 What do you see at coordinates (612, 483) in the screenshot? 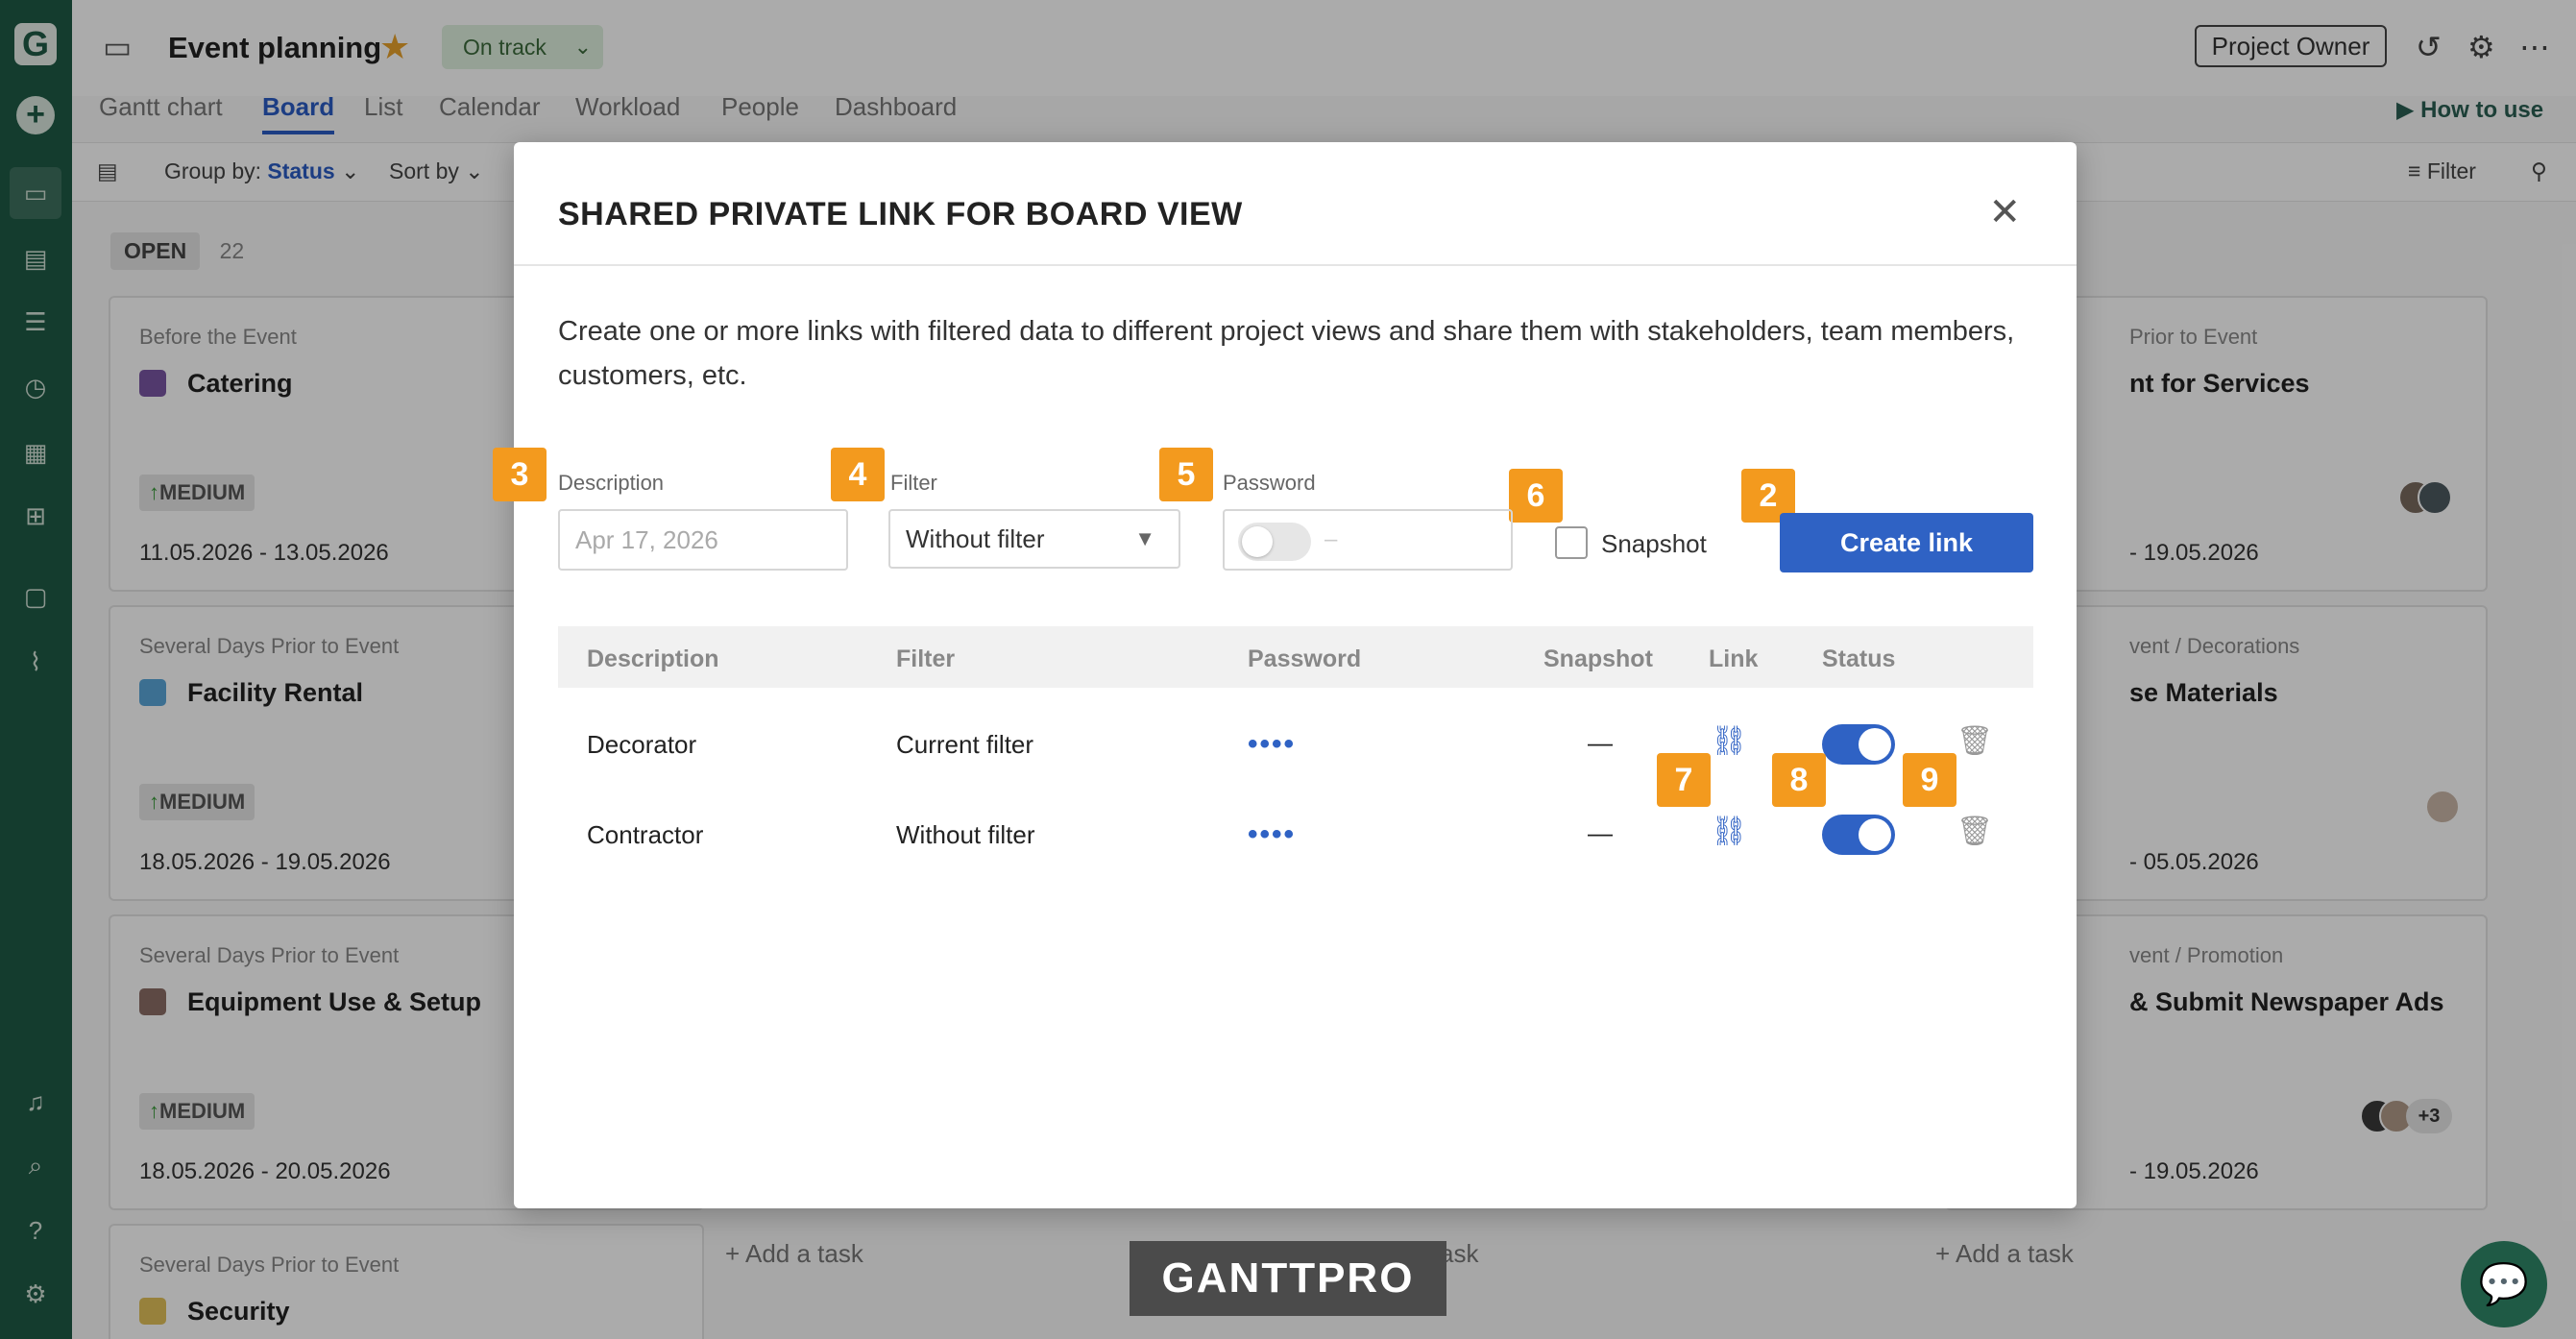
I see `description-label: Description` at bounding box center [612, 483].